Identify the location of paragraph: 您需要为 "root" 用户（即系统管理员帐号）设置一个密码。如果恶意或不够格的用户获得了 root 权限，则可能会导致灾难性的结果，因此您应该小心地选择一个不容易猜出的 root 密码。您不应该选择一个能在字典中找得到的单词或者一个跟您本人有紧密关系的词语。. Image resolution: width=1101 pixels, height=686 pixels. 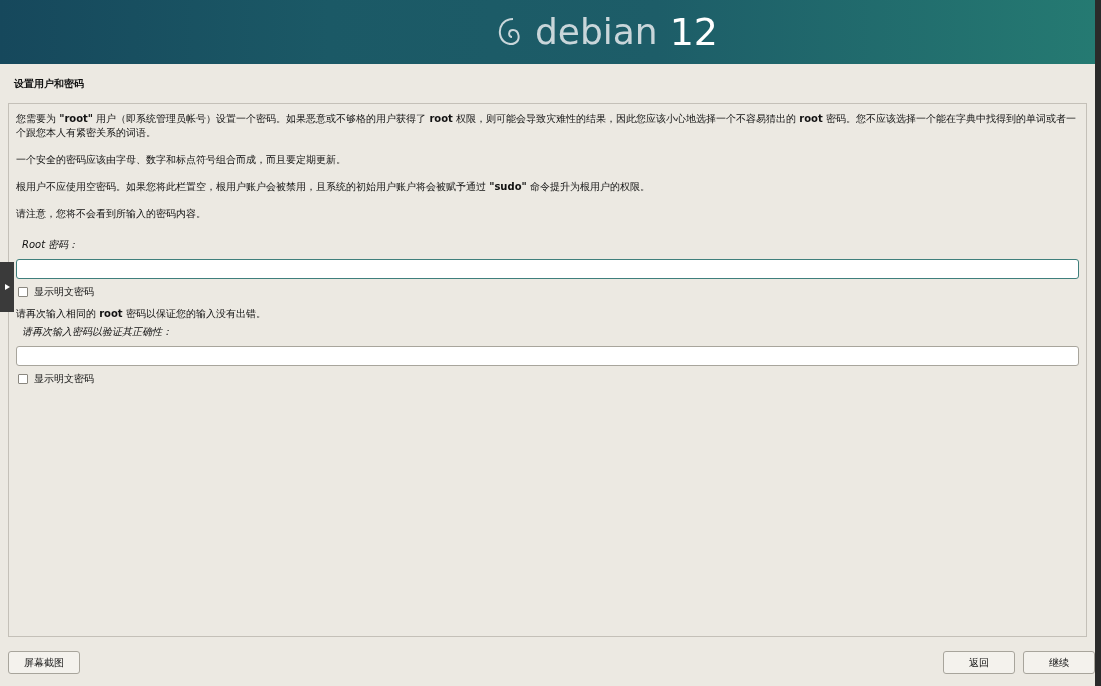
(546, 126).